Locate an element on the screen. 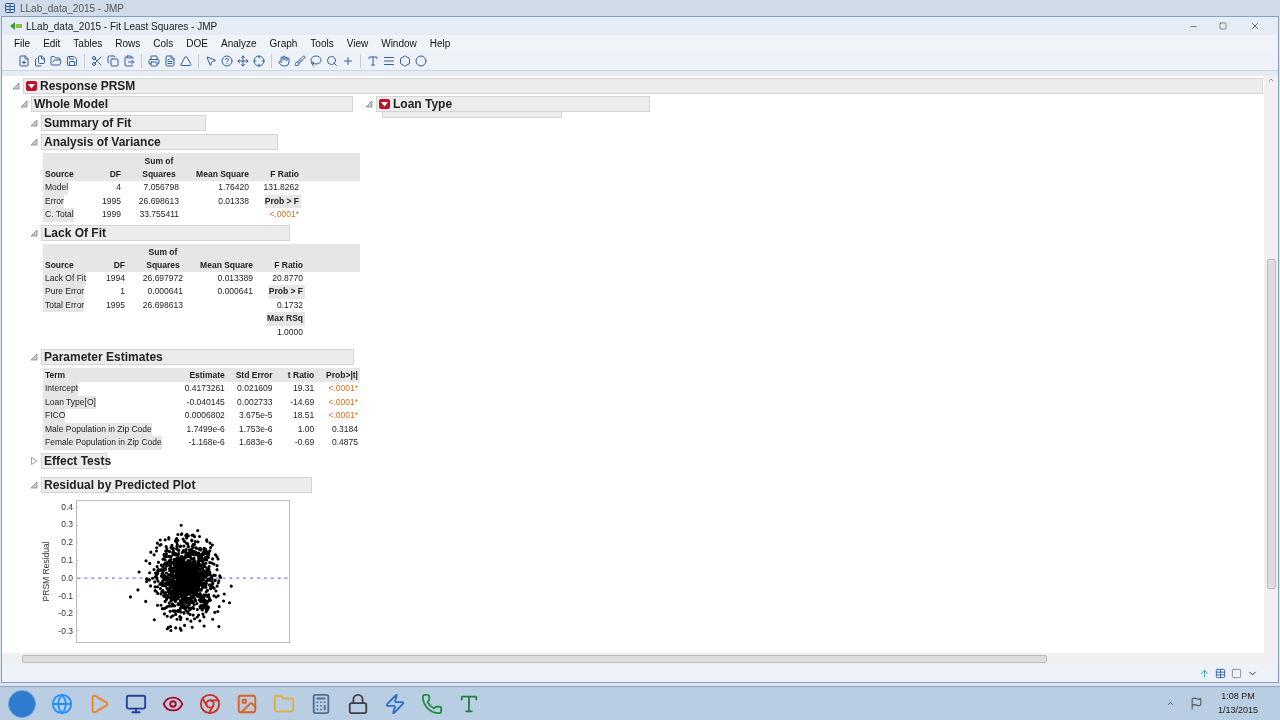 The width and height of the screenshot is (1280, 720). plus-icon is located at coordinates (348, 60).